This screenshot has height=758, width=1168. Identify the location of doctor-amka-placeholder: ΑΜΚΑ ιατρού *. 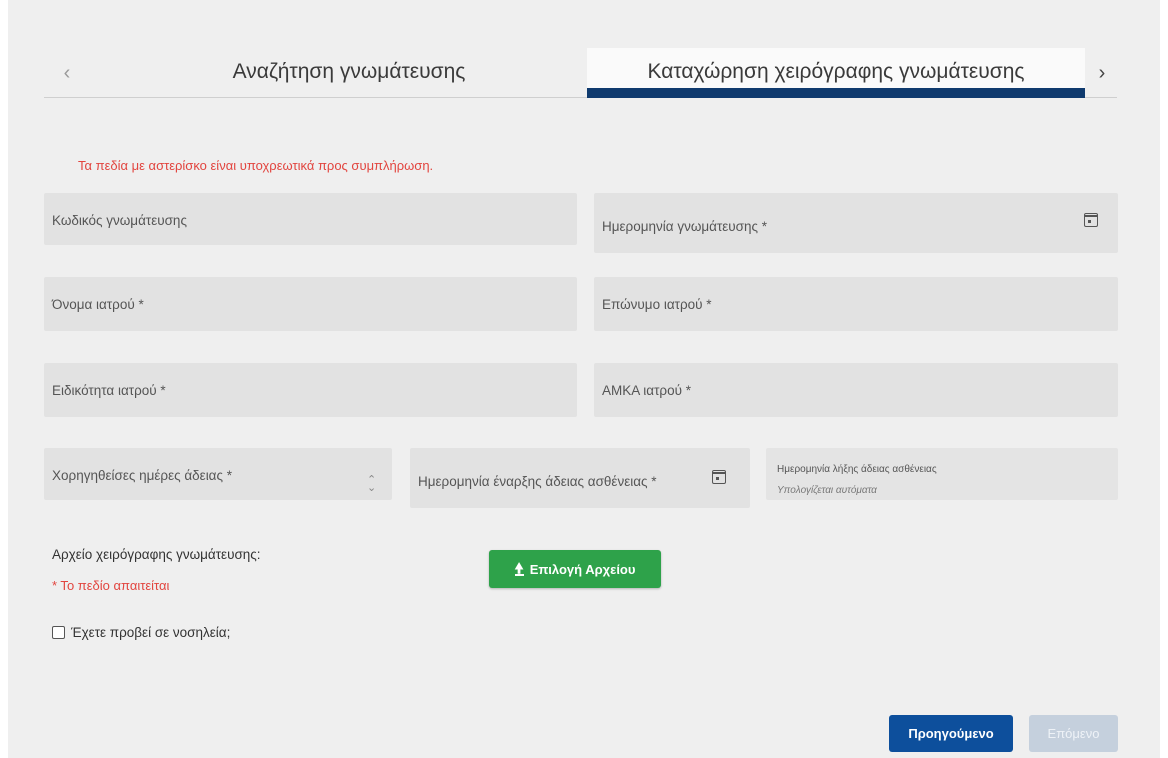
(646, 390).